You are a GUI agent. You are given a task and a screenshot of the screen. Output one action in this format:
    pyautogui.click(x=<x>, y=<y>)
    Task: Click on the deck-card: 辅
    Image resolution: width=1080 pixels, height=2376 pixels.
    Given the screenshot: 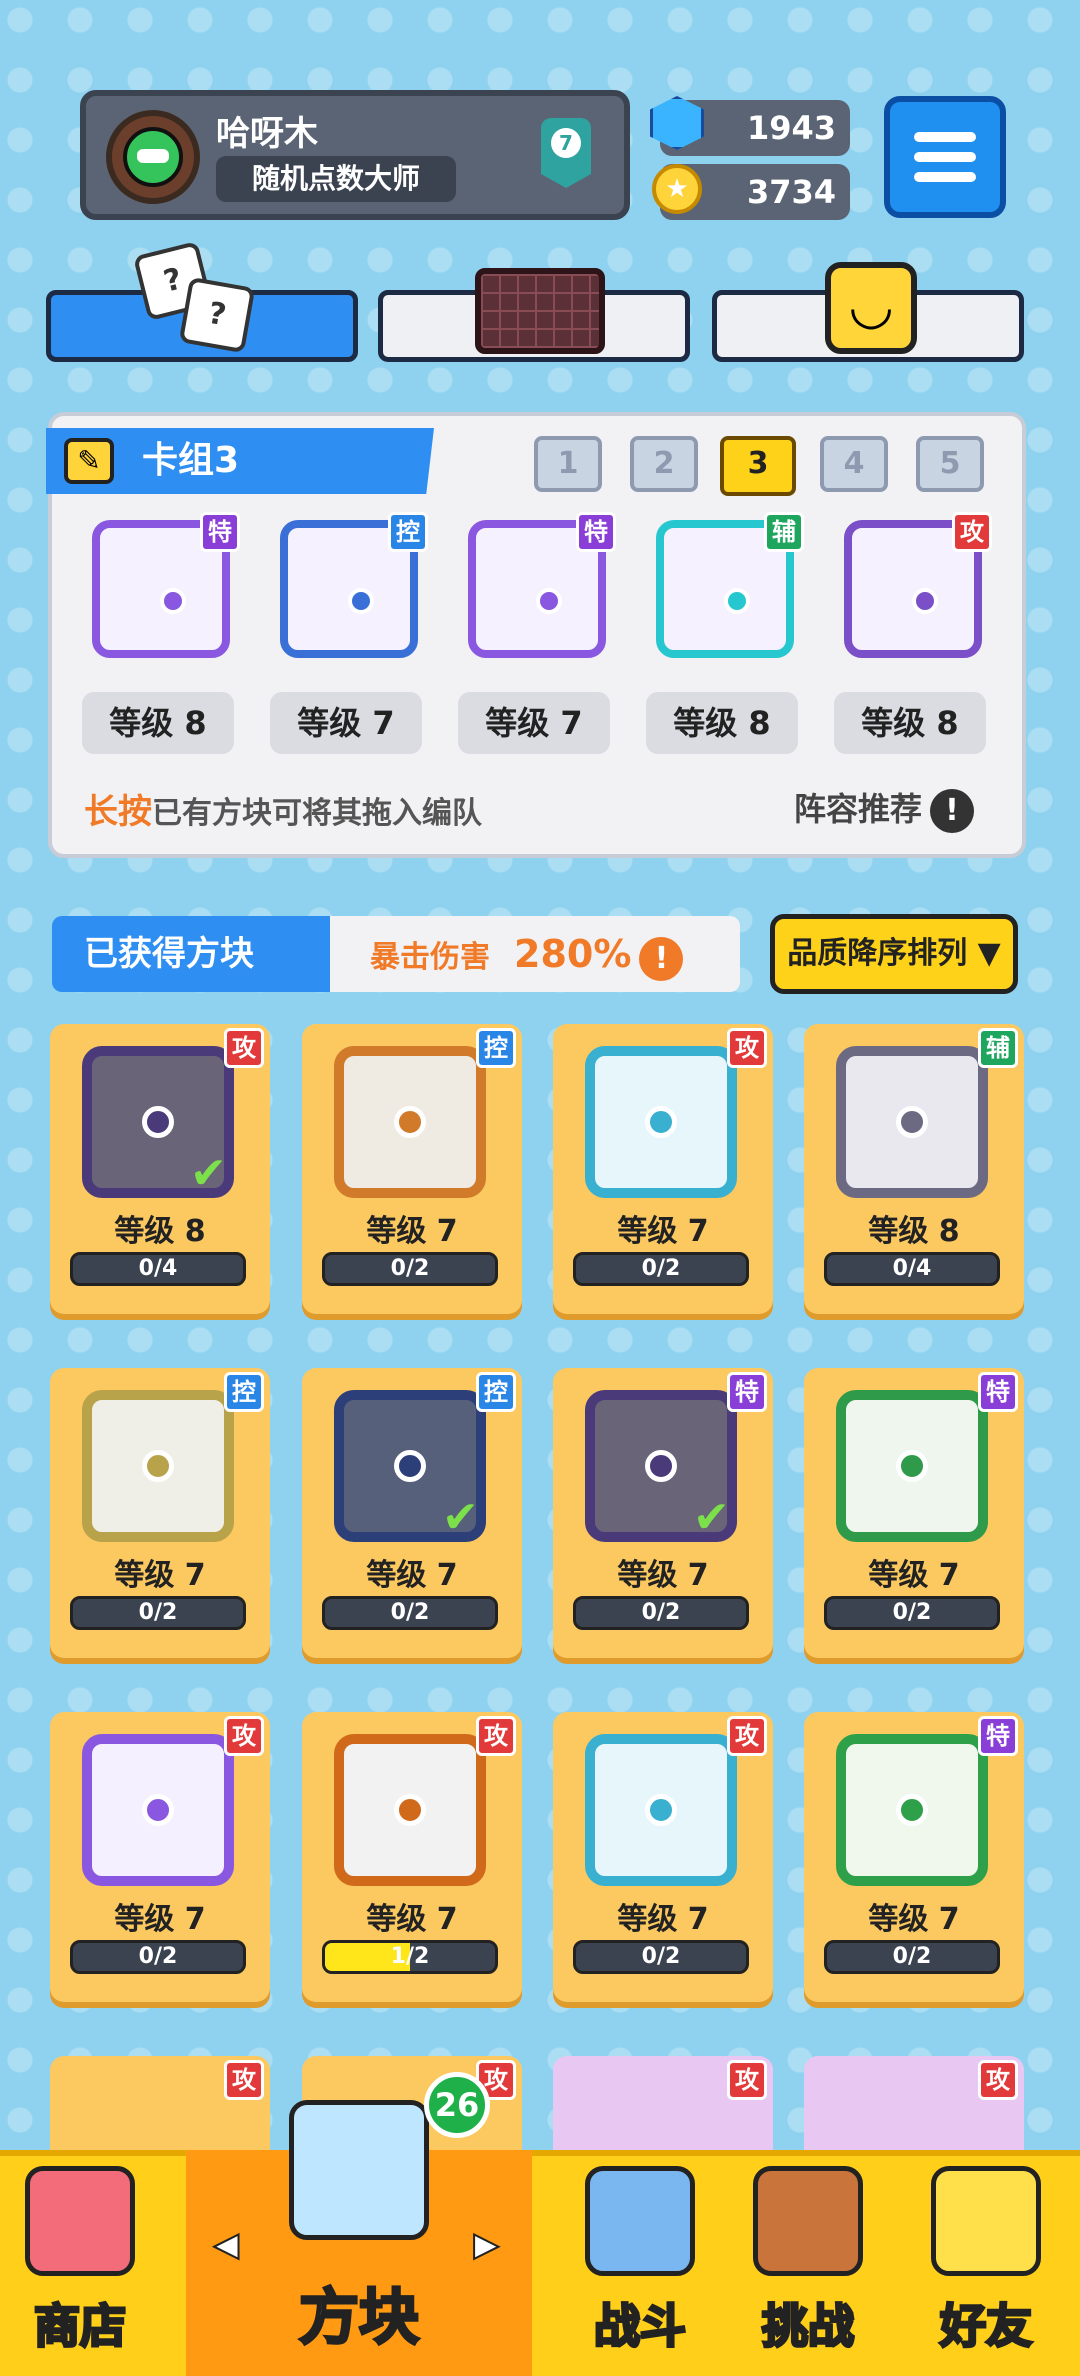 What is the action you would take?
    pyautogui.click(x=726, y=587)
    